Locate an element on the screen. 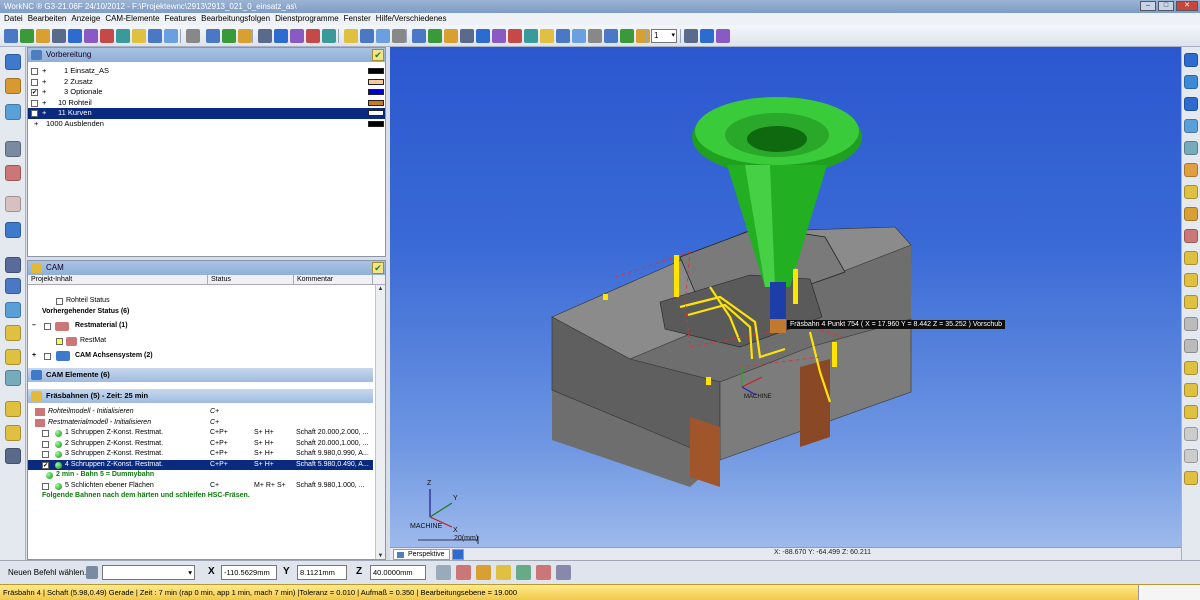  menu-bearbeitungsfolgen: Bearbeitungsfolgen is located at coordinates (235, 19).